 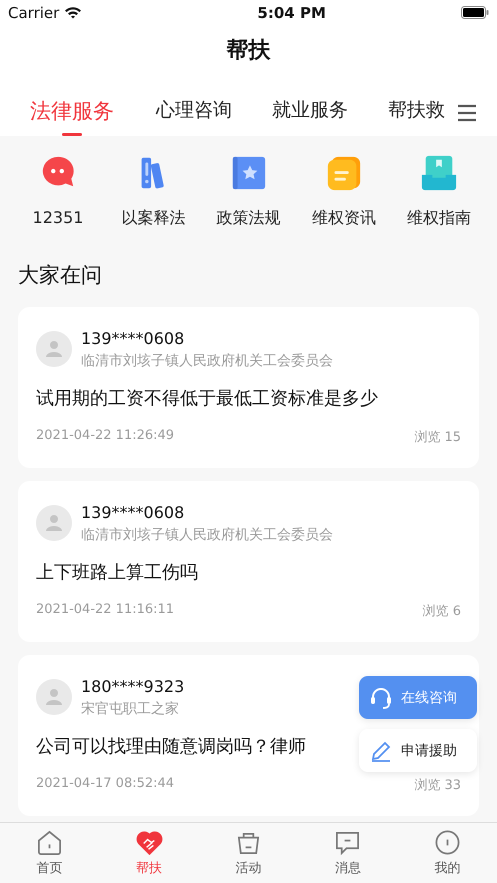 What do you see at coordinates (344, 191) in the screenshot?
I see `shortcut-button: 维权资讯` at bounding box center [344, 191].